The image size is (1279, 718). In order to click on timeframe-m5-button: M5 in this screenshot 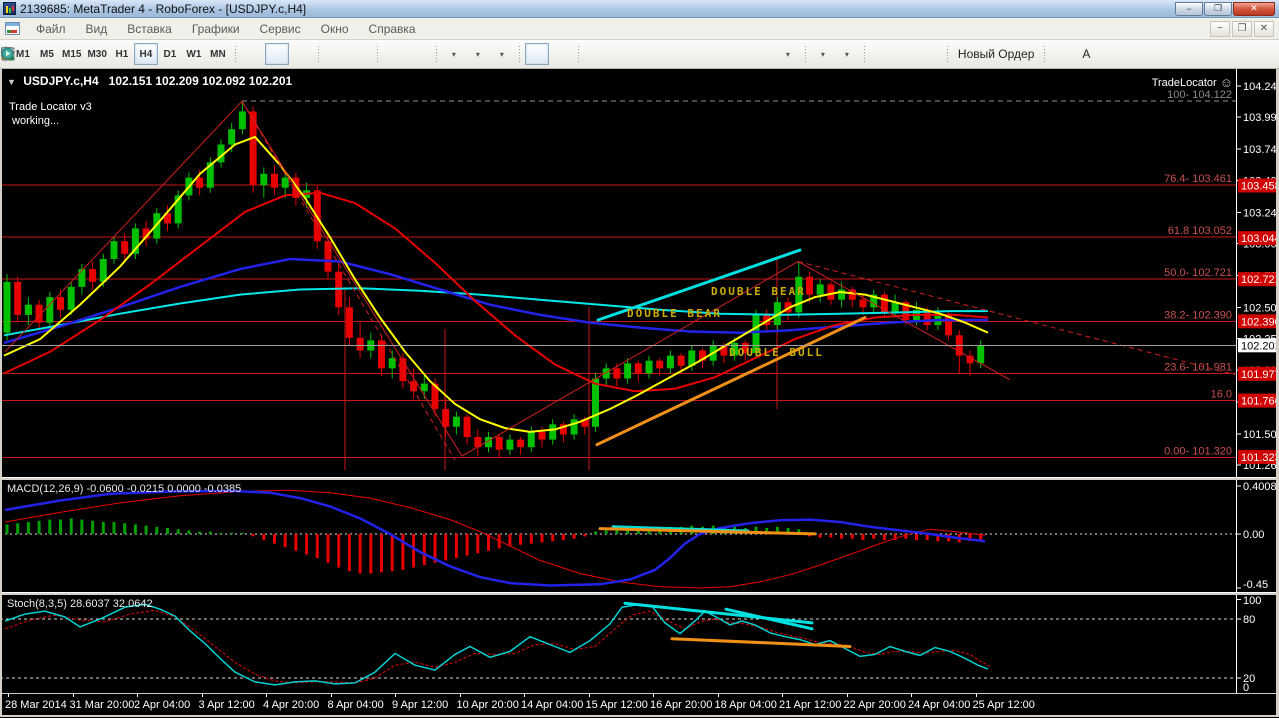, I will do `click(47, 54)`.